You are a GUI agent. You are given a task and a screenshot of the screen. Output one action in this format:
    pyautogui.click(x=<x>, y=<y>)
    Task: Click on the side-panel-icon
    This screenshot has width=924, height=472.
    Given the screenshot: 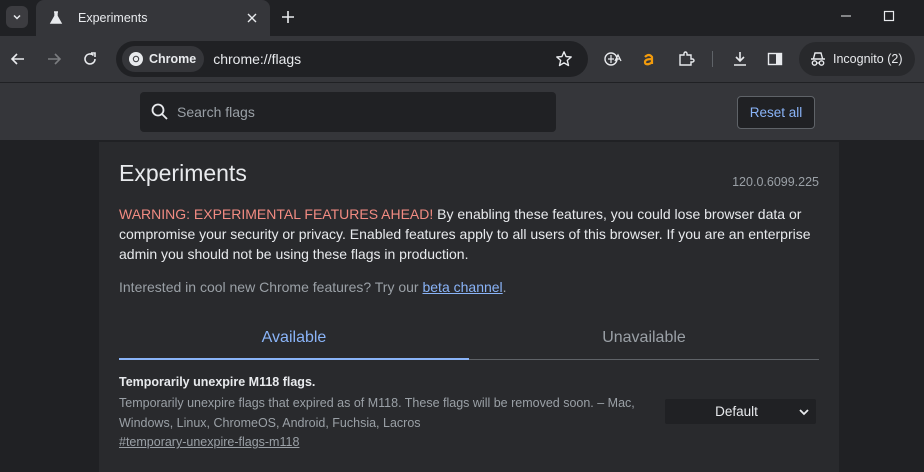 What is the action you would take?
    pyautogui.click(x=775, y=59)
    